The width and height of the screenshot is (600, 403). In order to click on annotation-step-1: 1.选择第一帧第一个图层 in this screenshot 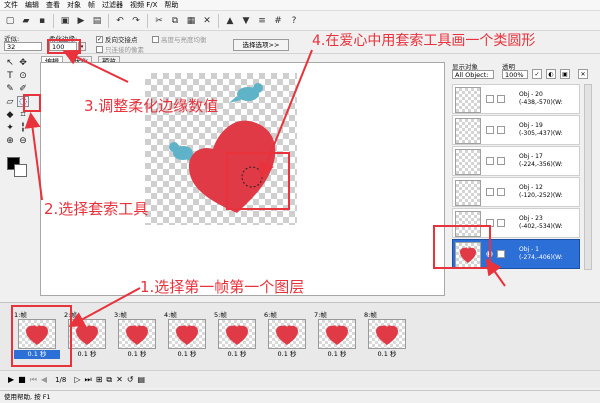, I will do `click(222, 287)`.